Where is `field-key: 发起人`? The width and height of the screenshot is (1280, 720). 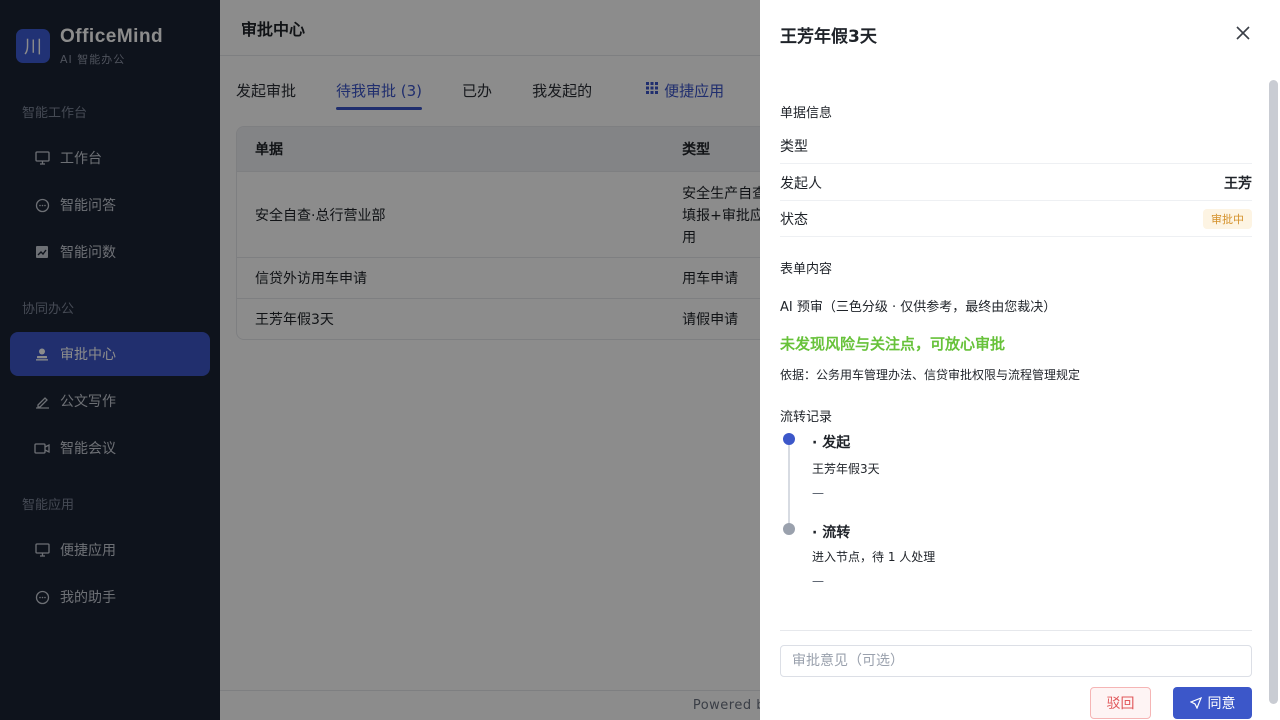 field-key: 发起人 is located at coordinates (801, 183).